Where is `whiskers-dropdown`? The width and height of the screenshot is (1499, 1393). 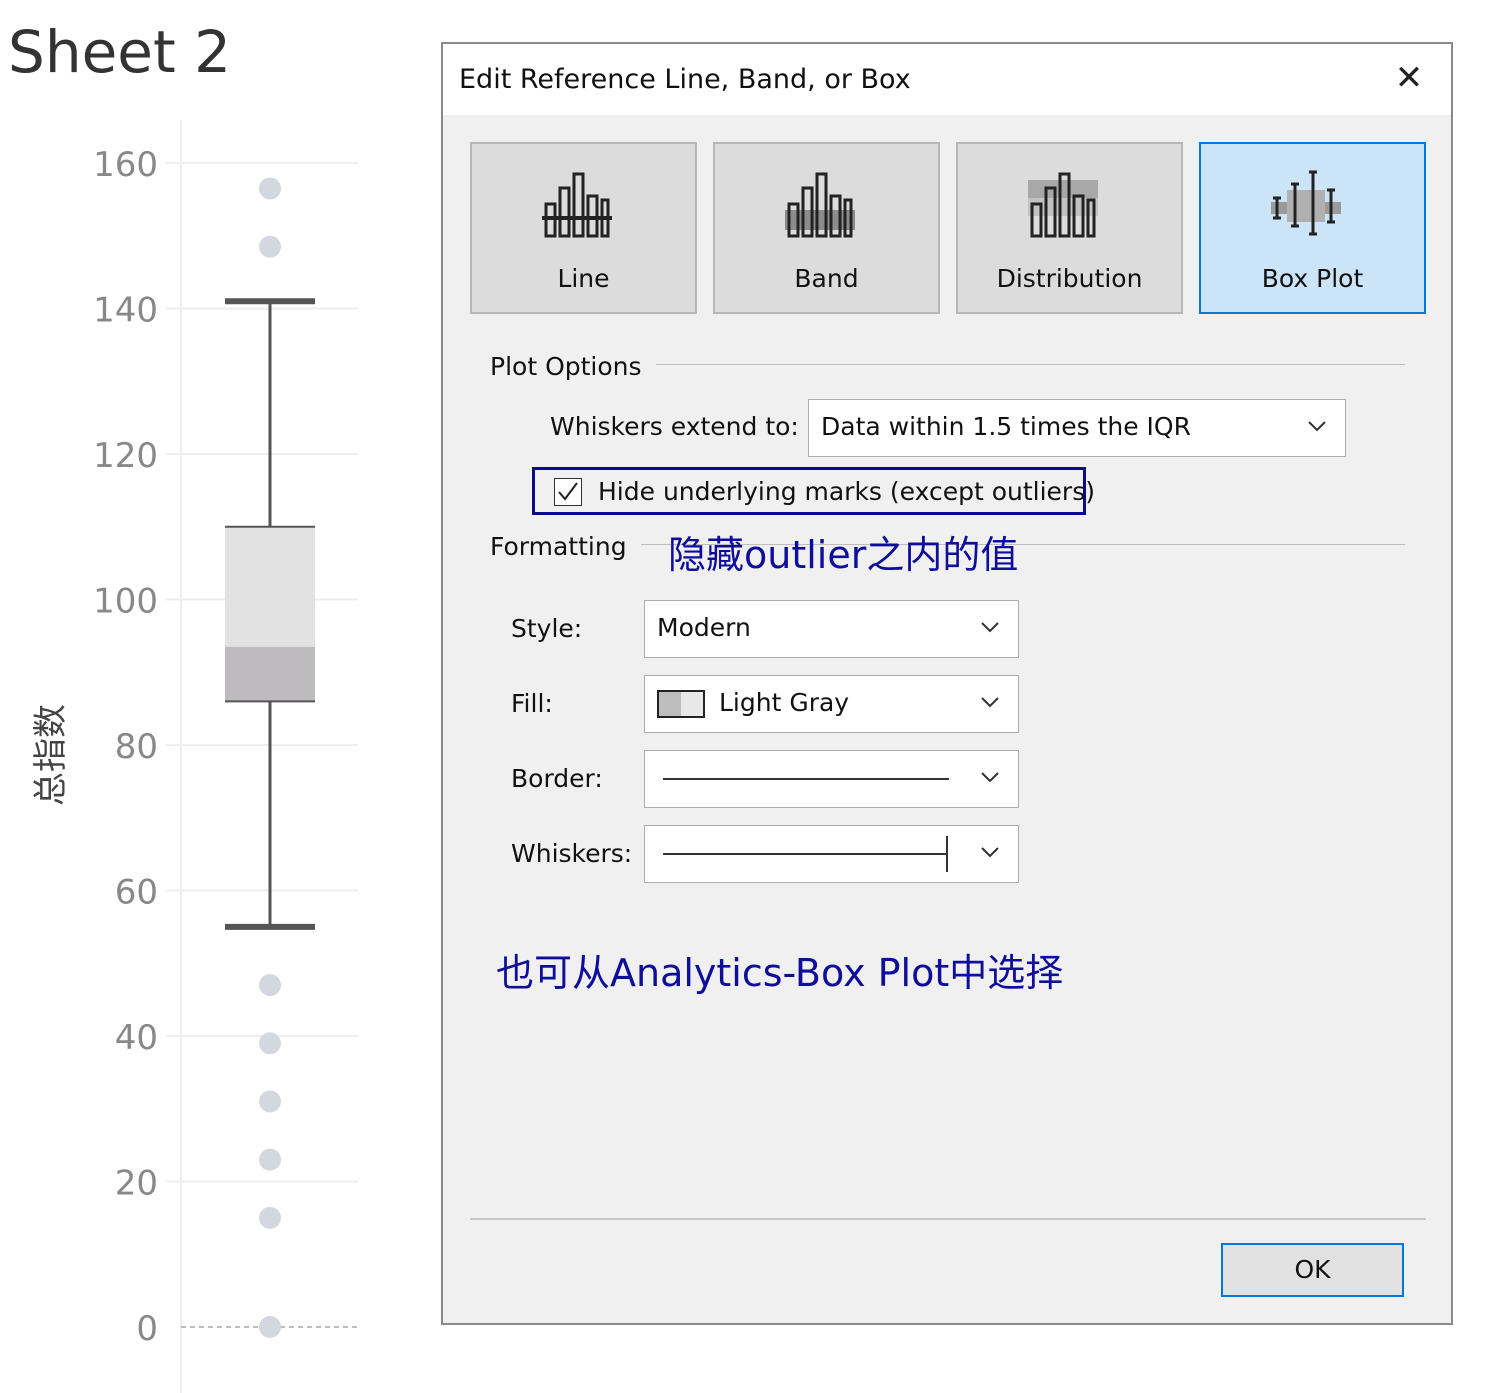
whiskers-dropdown is located at coordinates (831, 854).